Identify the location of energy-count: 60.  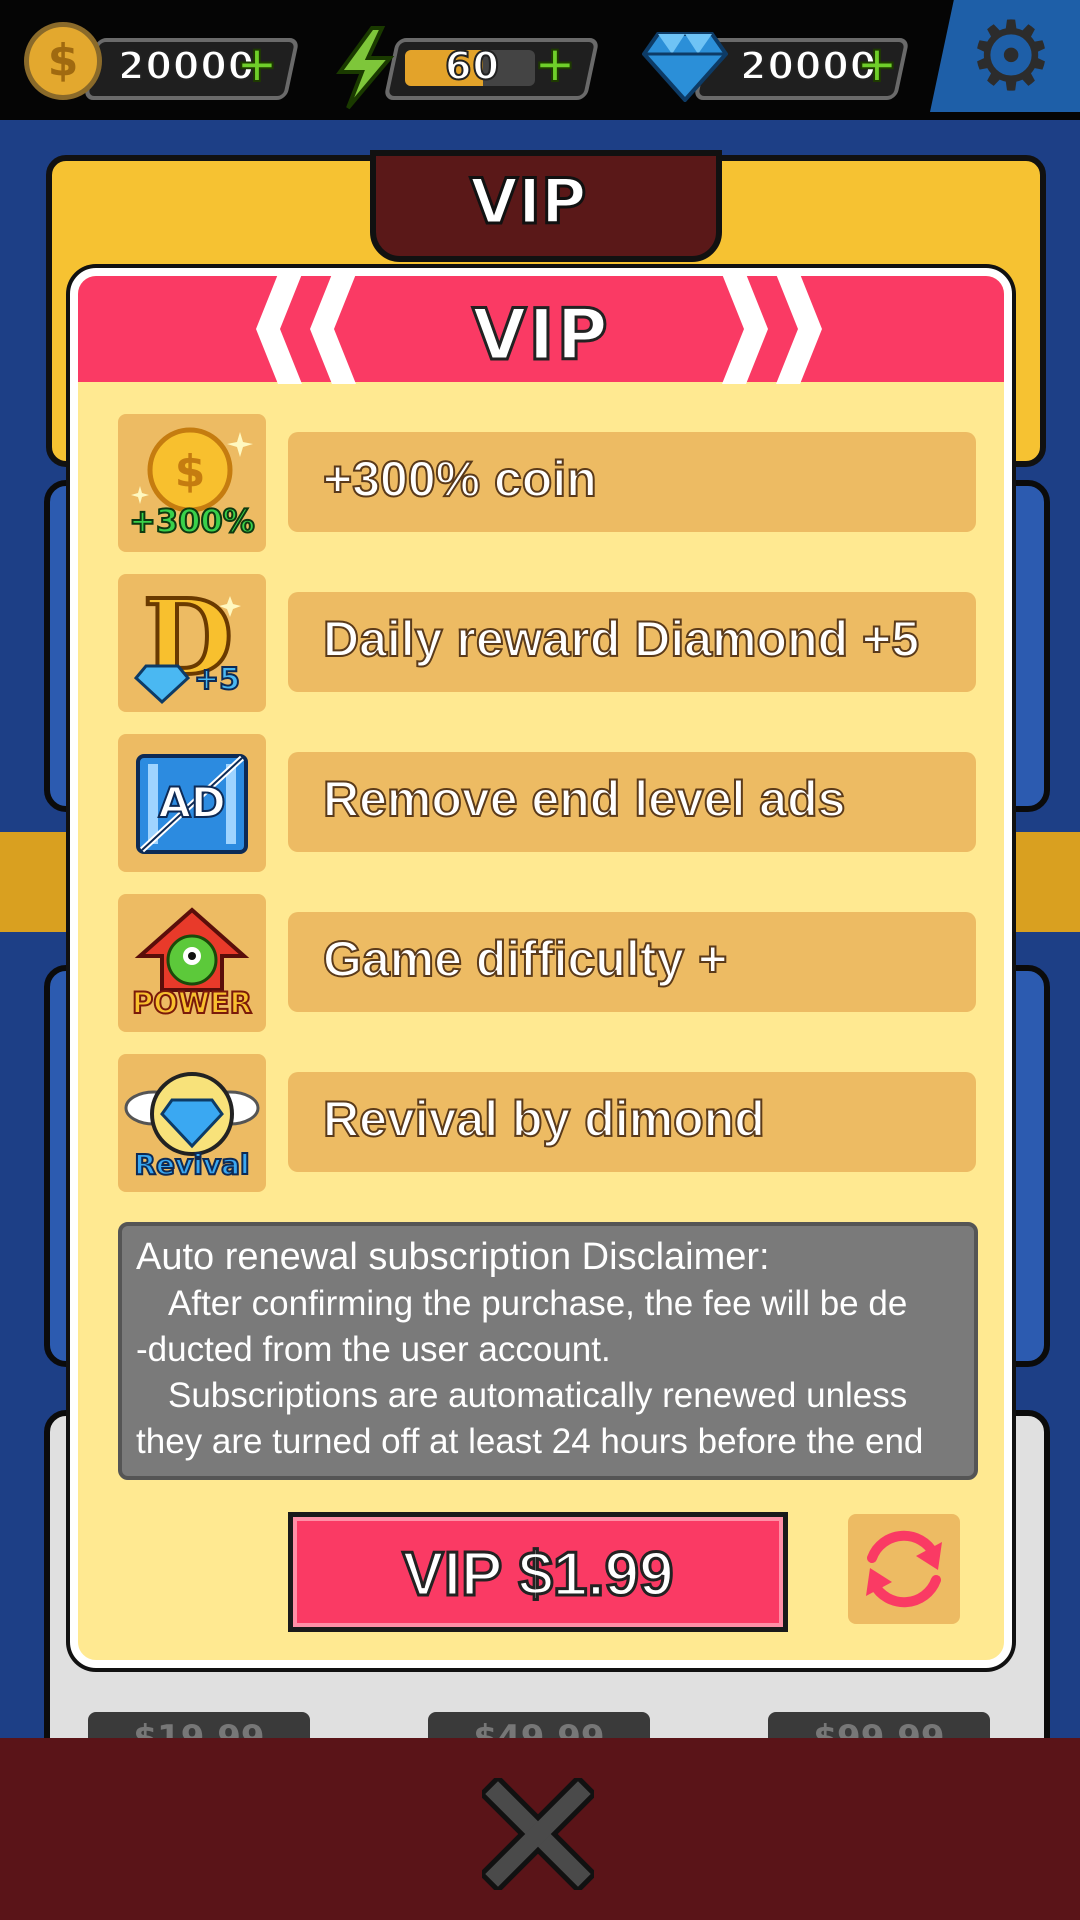
(472, 66).